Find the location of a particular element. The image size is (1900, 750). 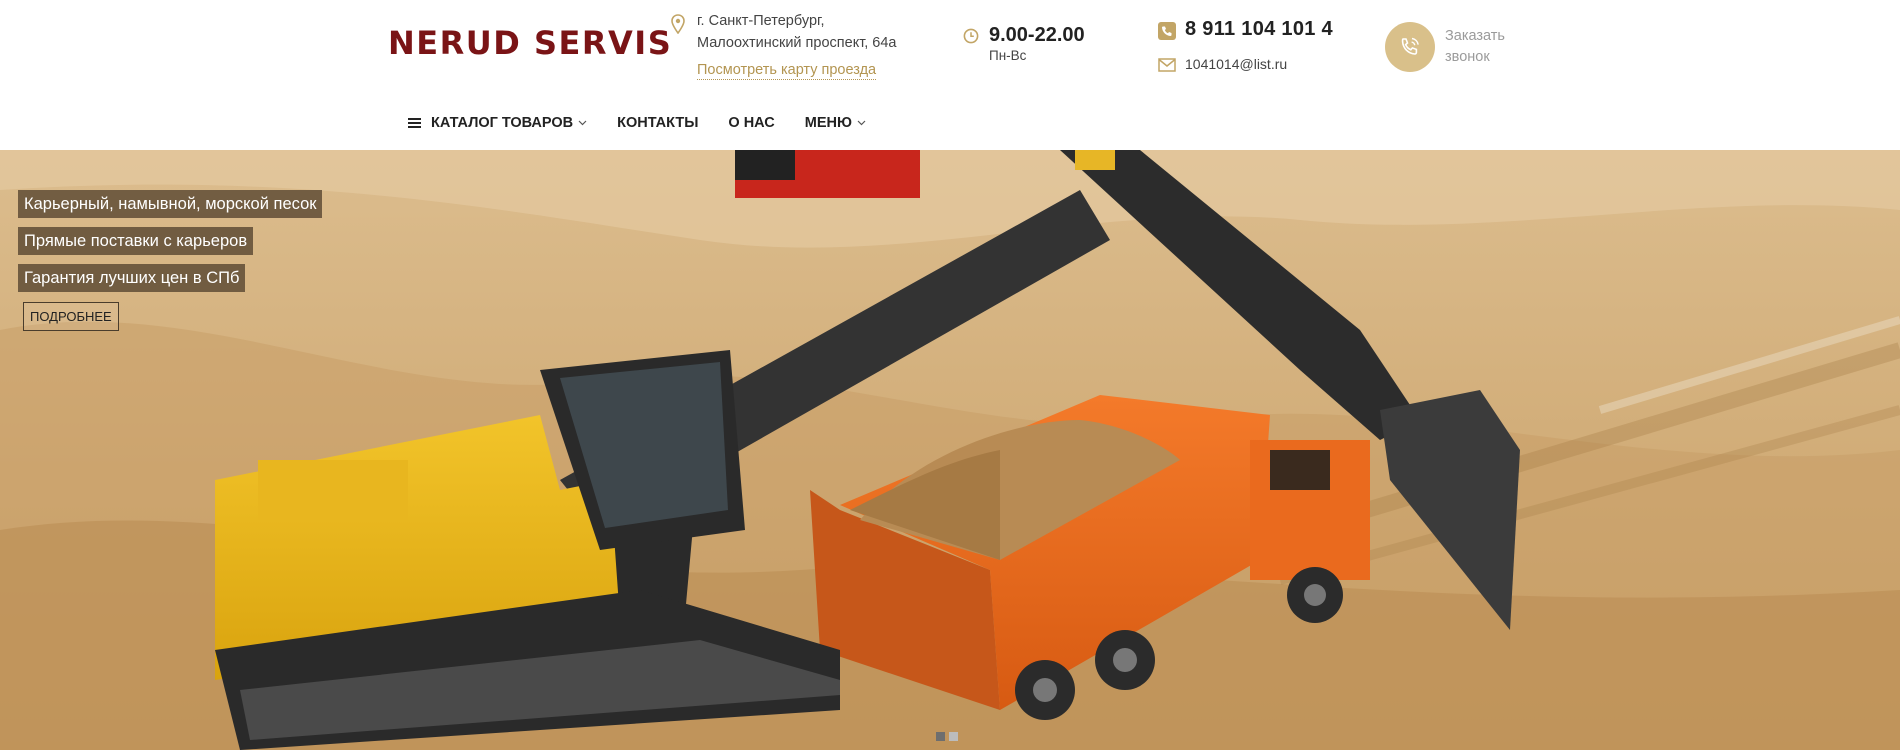

more-button: ПОДРОБНЕЕ is located at coordinates (71, 316).